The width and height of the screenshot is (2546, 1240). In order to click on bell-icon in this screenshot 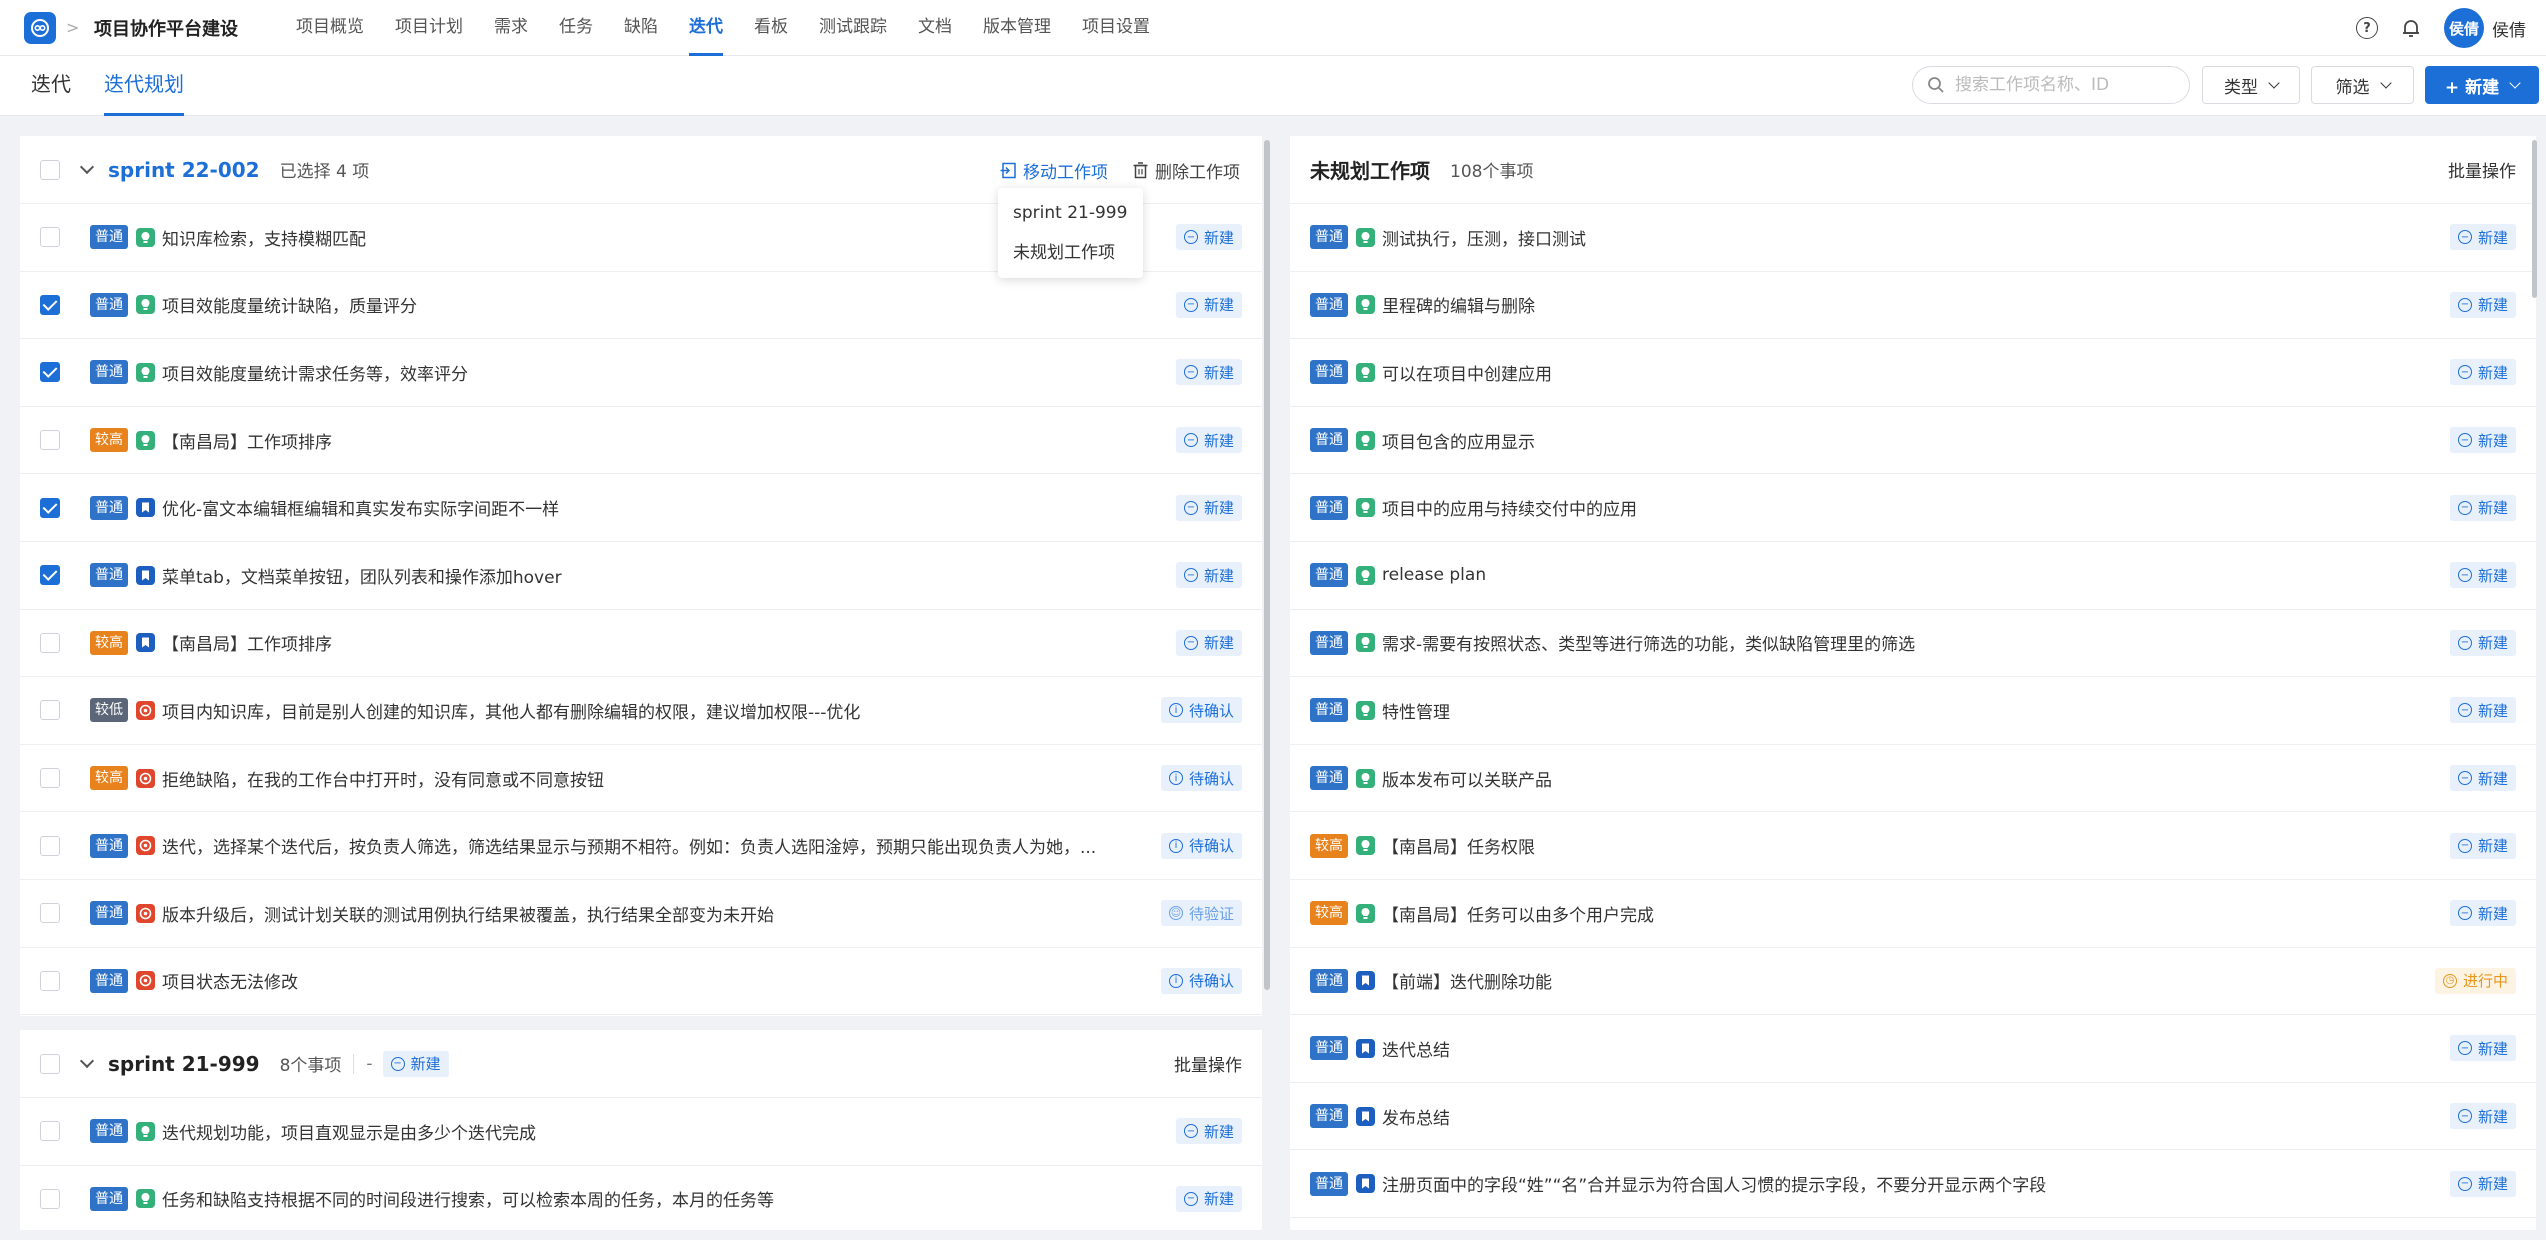, I will do `click(2411, 28)`.